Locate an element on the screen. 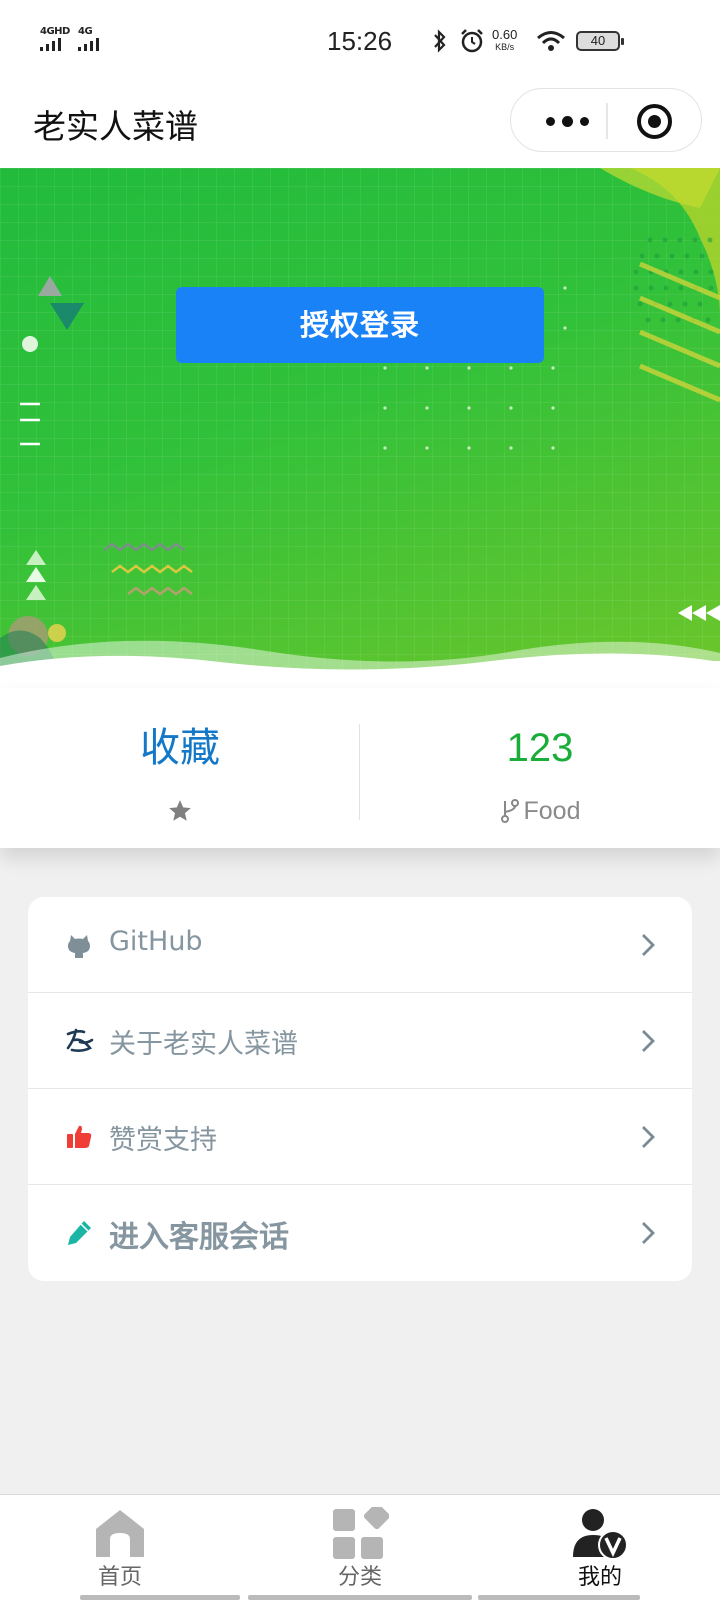 This screenshot has width=720, height=1600. pencil-icon is located at coordinates (79, 1233).